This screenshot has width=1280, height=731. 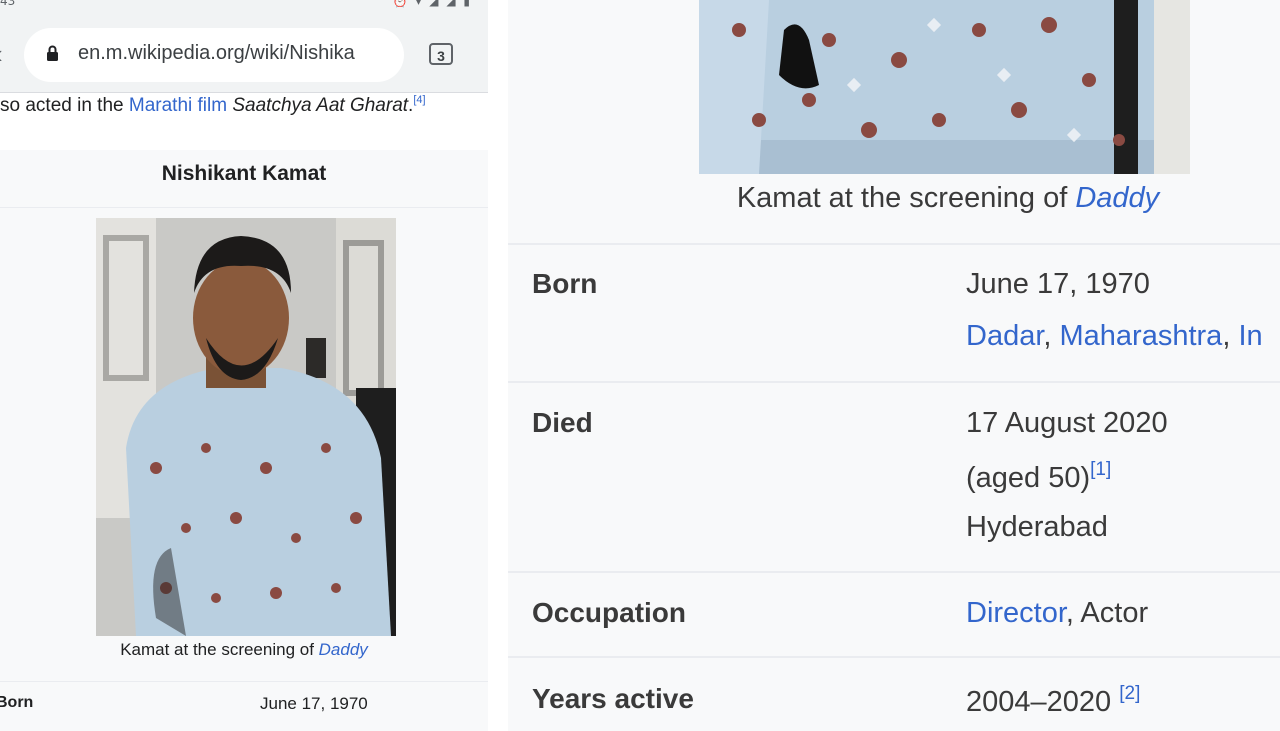 What do you see at coordinates (944, 87) in the screenshot?
I see `portrait-photo-zoomed` at bounding box center [944, 87].